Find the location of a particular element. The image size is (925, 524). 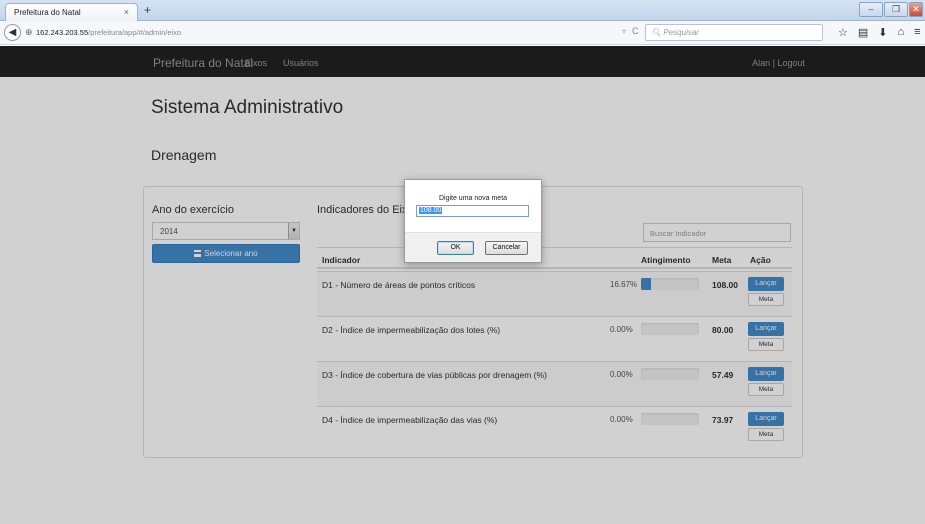

browser-search-placeholder: Pesquisar is located at coordinates (681, 32).